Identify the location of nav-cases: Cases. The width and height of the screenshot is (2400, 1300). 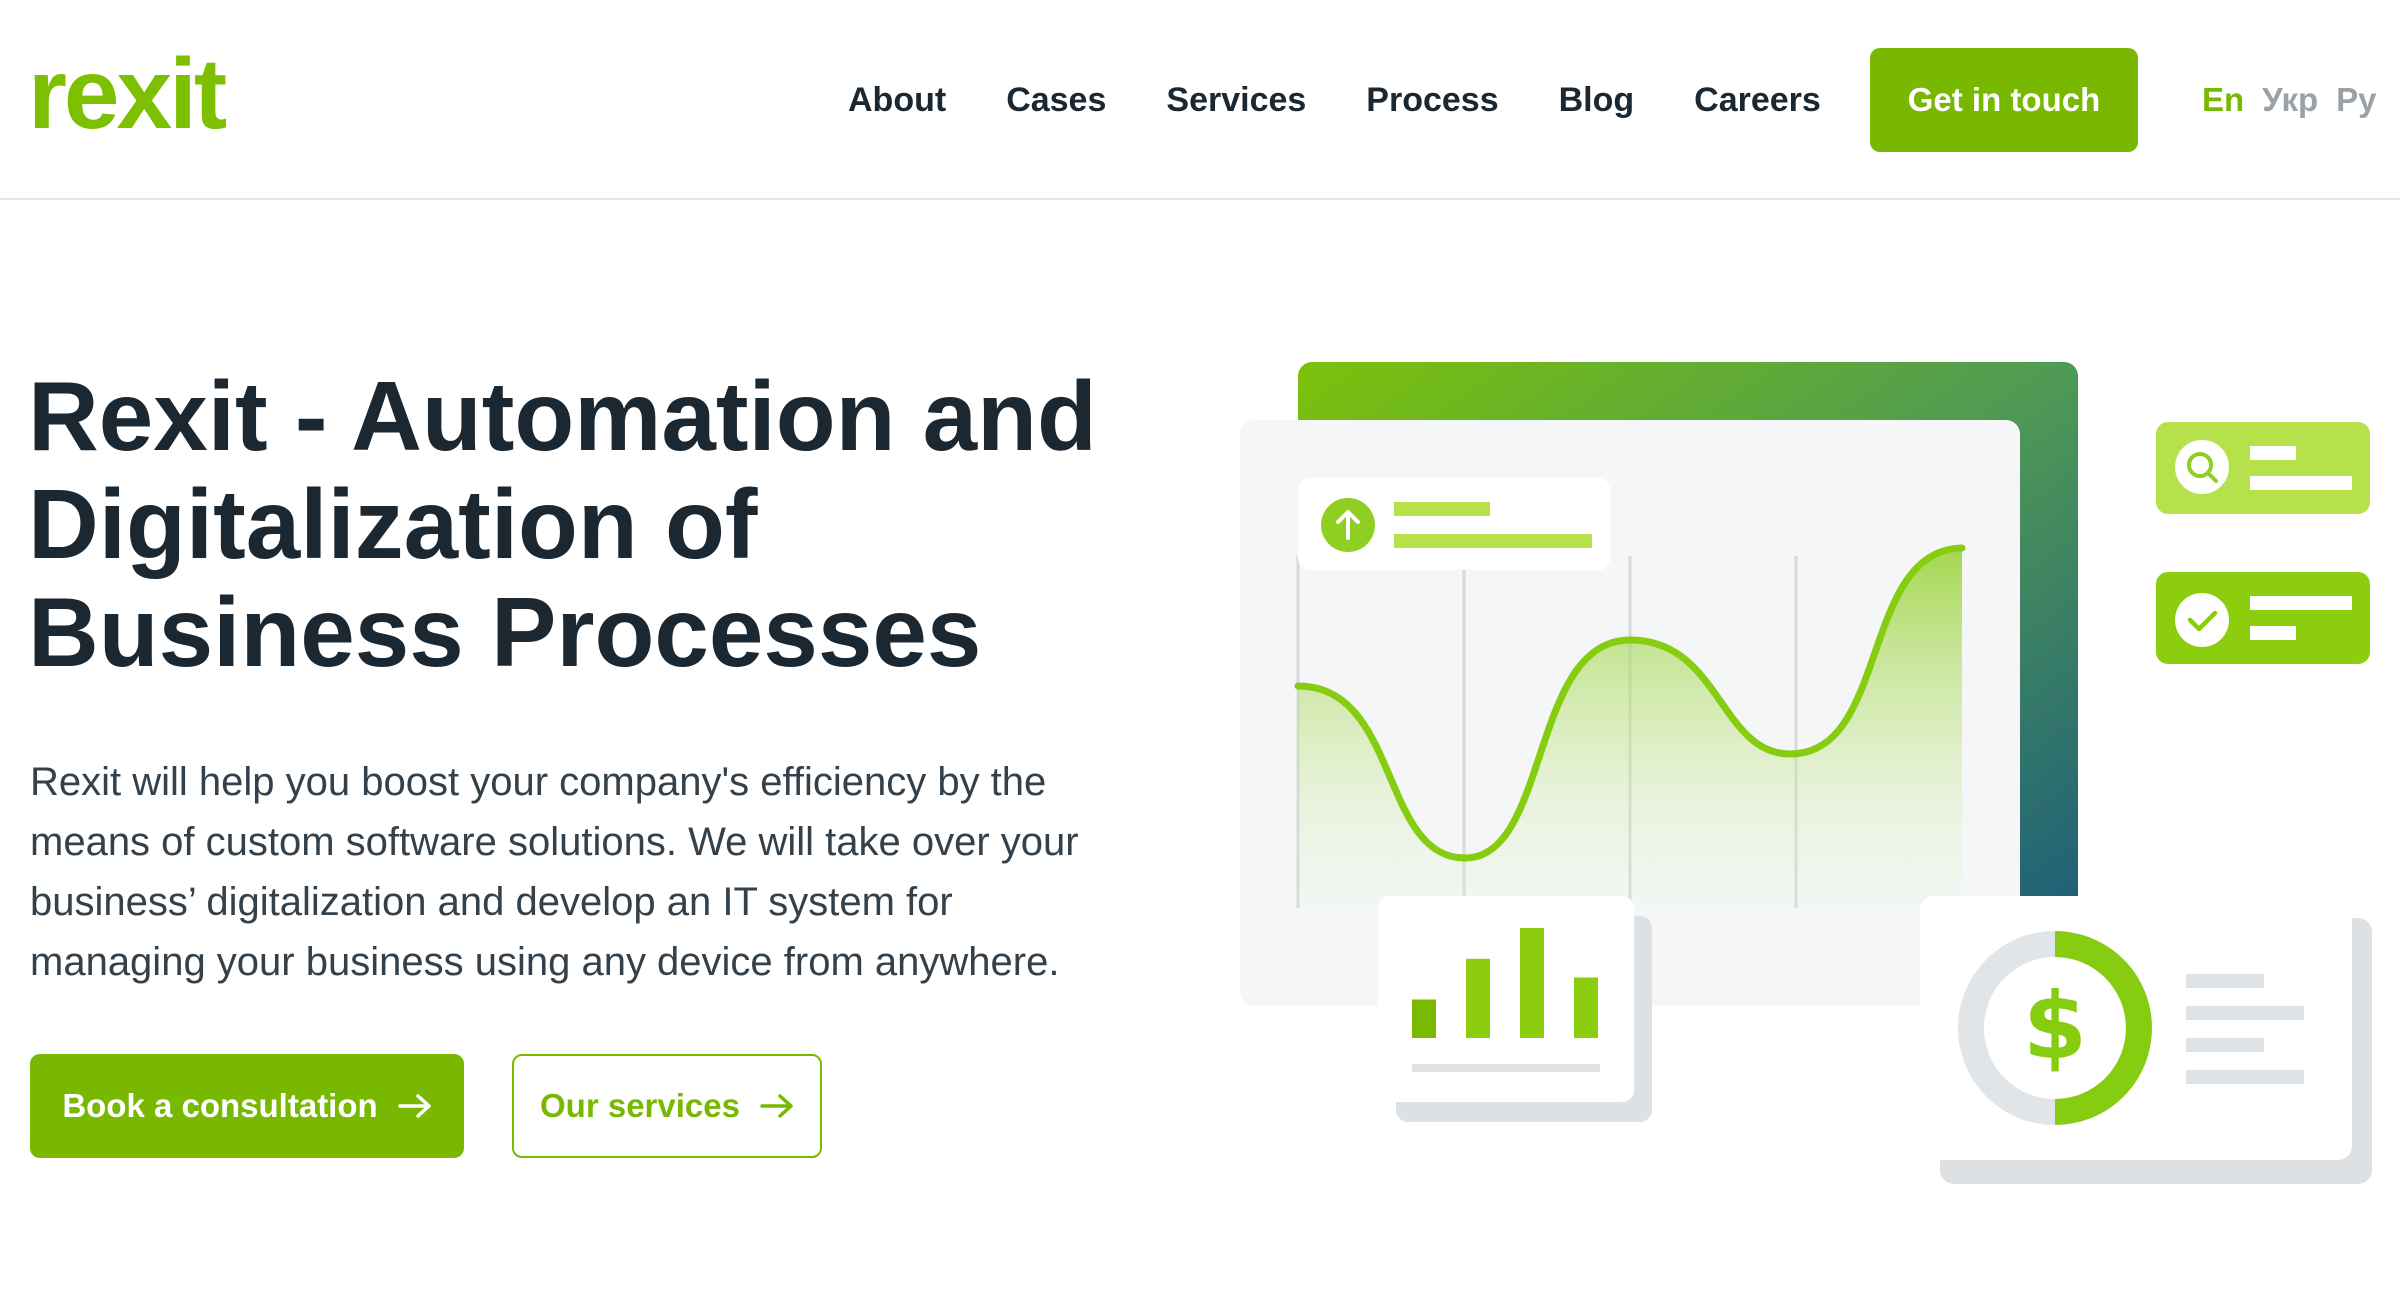
(1056, 100).